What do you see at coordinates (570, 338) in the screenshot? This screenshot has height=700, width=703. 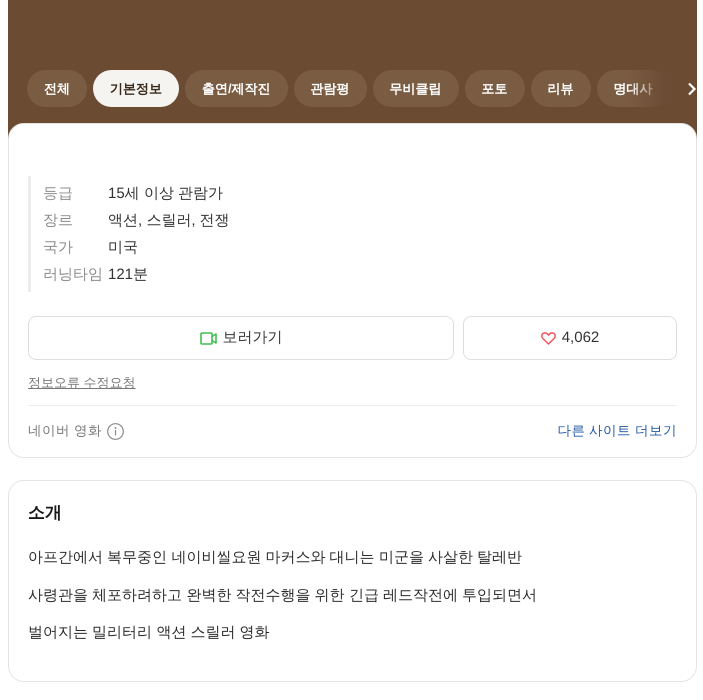 I see `like-button: 4,062` at bounding box center [570, 338].